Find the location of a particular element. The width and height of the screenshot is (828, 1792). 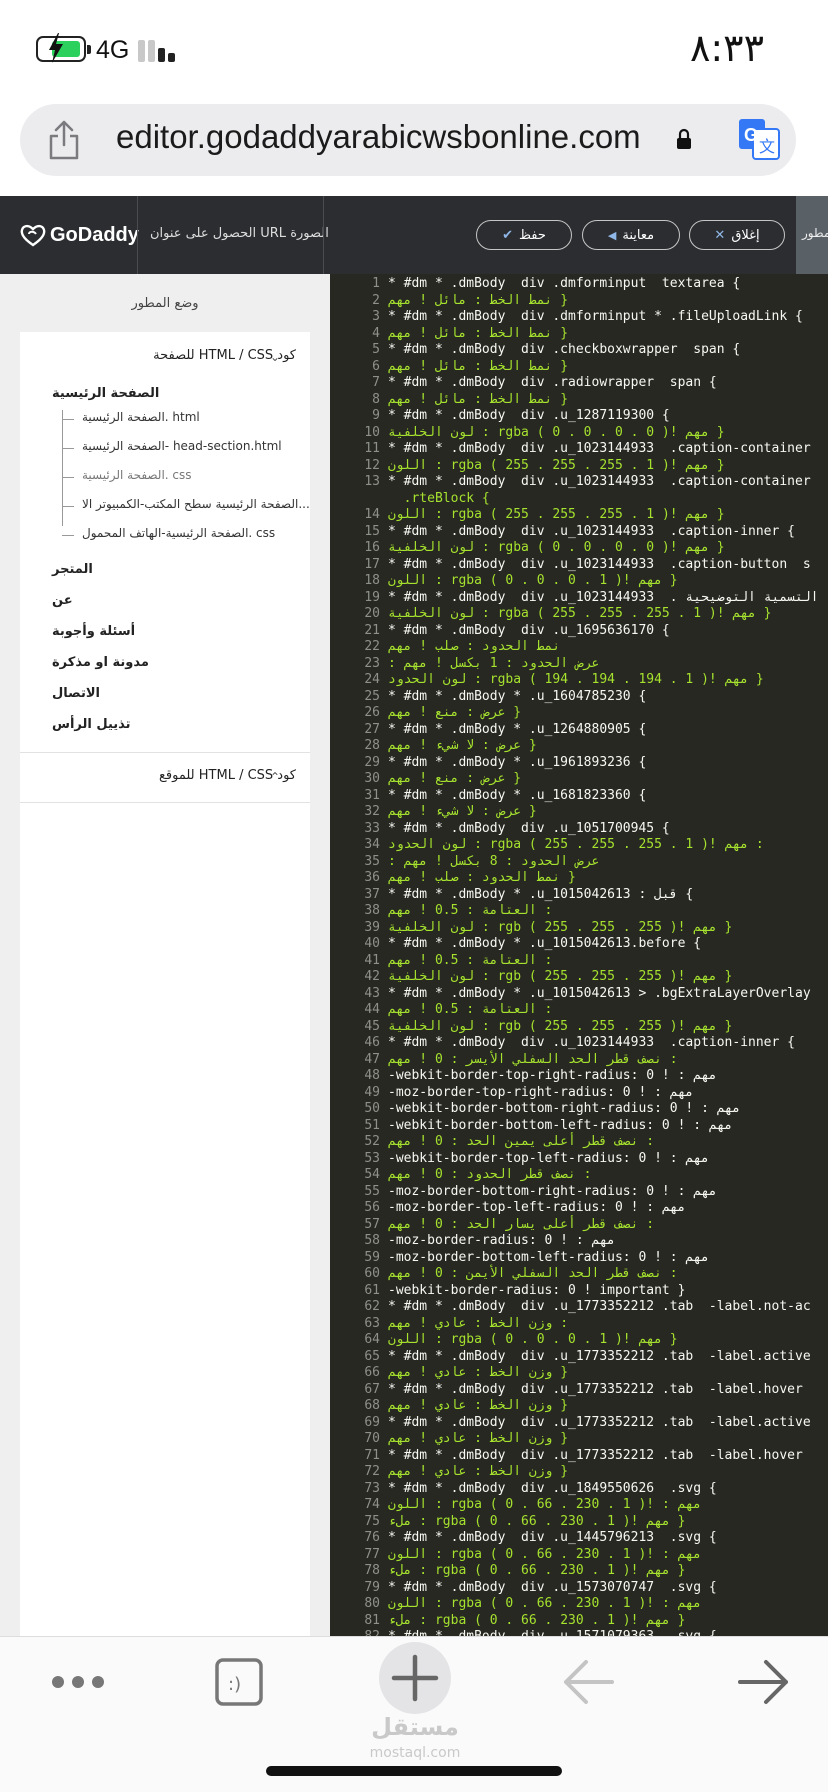

address-bar: editor.godaddyarabicwsbonline.com G 文 is located at coordinates (408, 140).